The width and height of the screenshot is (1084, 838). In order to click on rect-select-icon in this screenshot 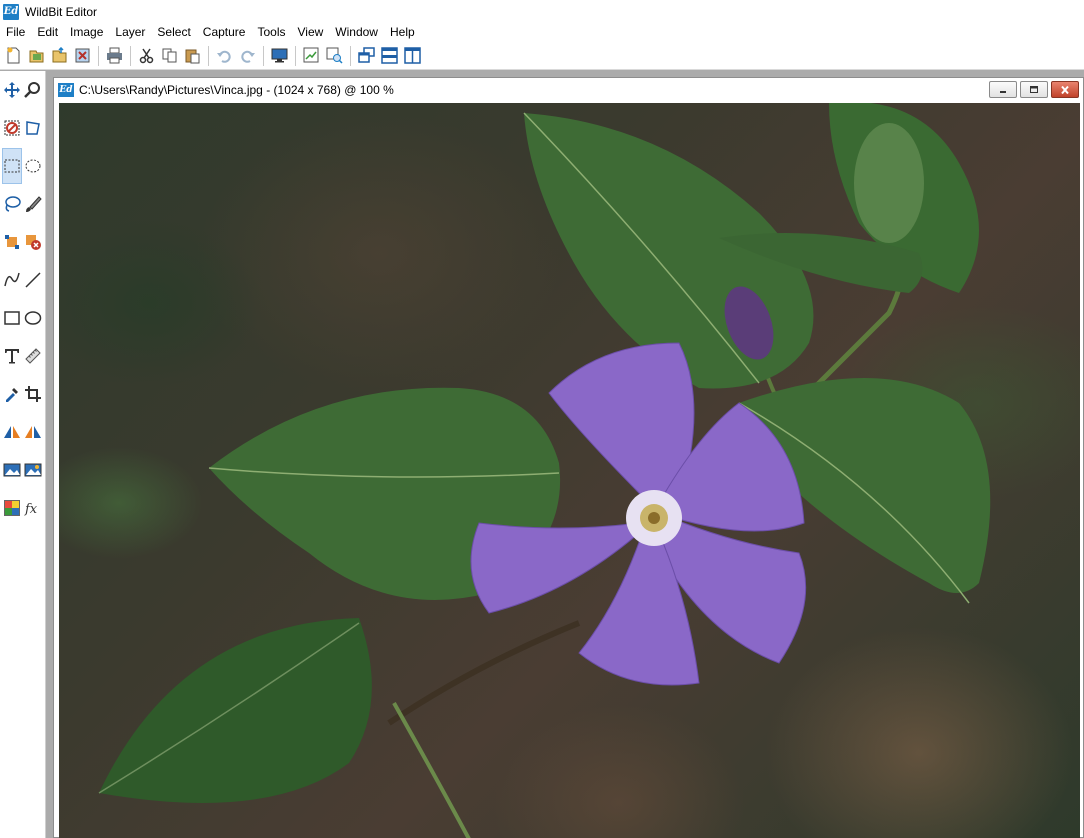, I will do `click(12, 166)`.